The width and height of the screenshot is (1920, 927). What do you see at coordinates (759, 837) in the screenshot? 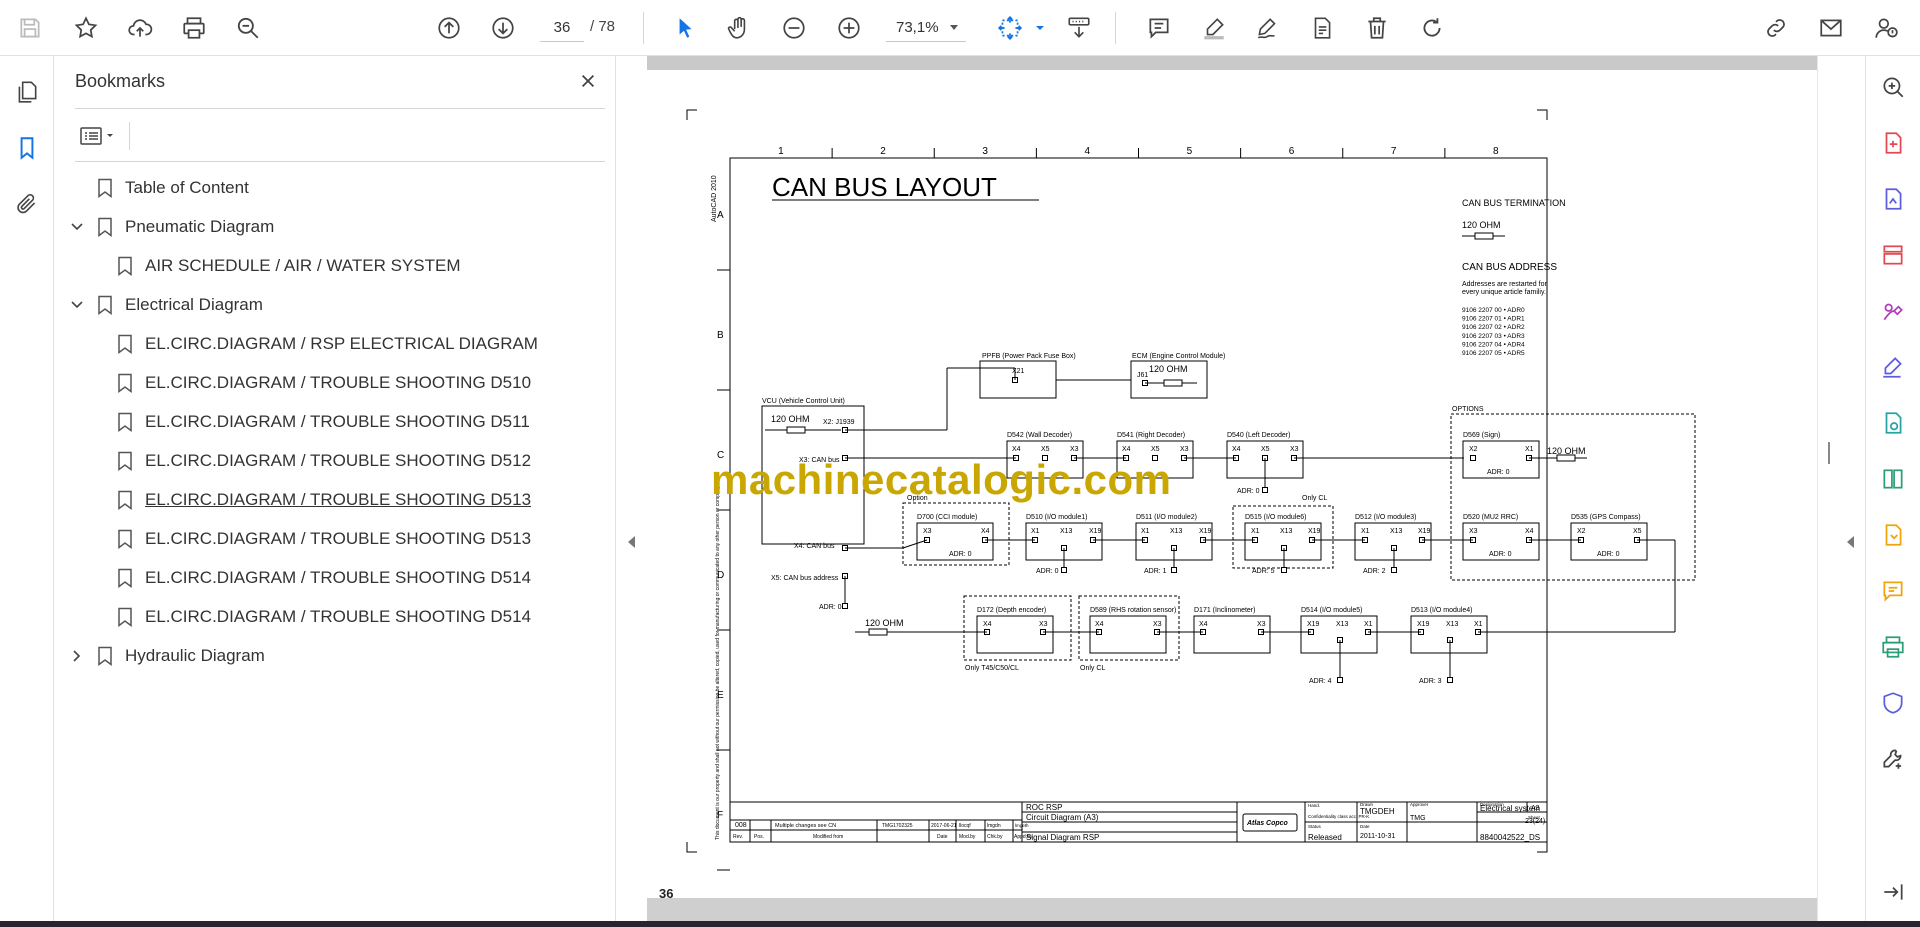
I see `title-block-text: Pos.` at bounding box center [759, 837].